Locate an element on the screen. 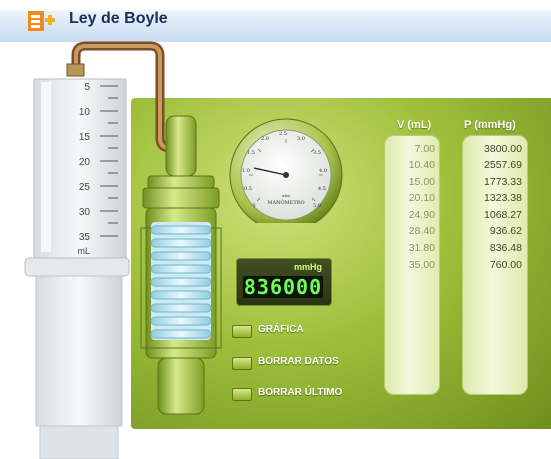 The width and height of the screenshot is (551, 459). lcd-value: 836000 is located at coordinates (283, 287).